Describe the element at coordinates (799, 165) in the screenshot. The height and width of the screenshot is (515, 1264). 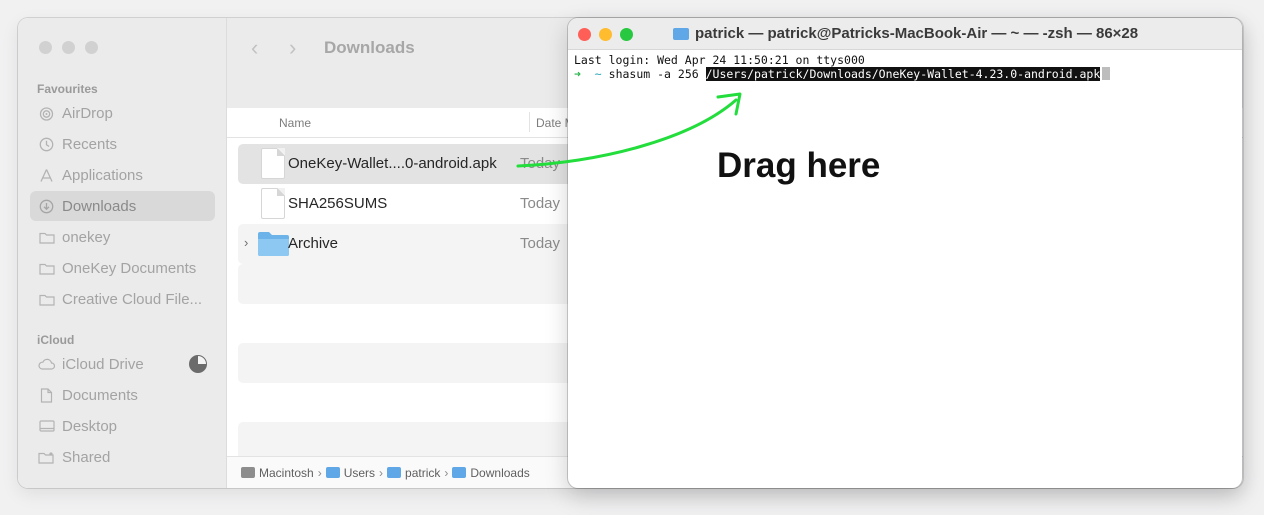
I see `drag-here-label: Drag here` at that location.